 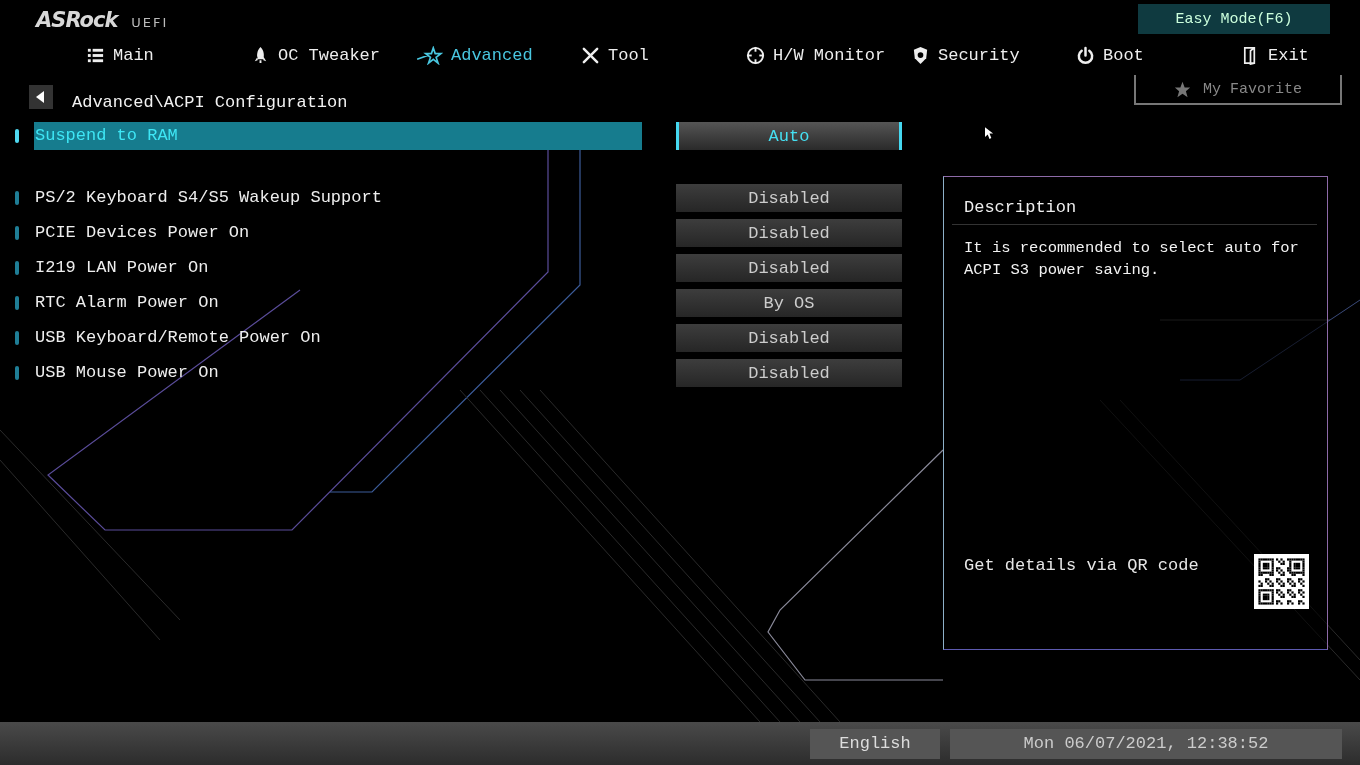 I want to click on back-arrow-icon, so click(x=41, y=97).